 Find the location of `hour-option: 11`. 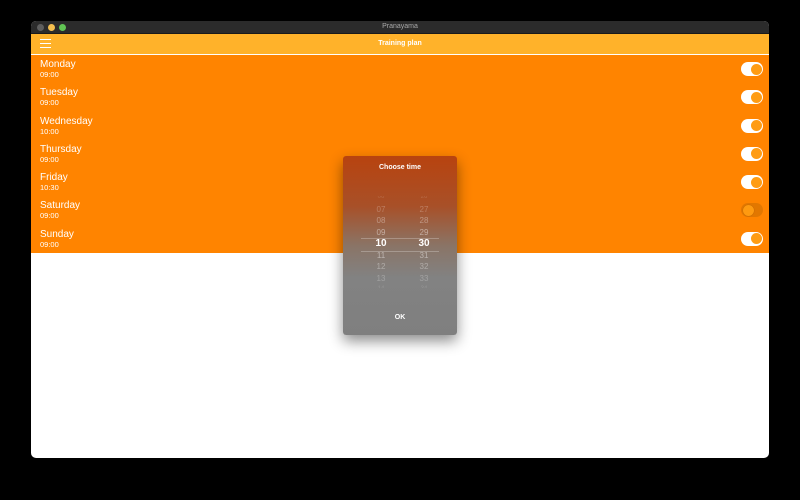

hour-option: 11 is located at coordinates (381, 255).